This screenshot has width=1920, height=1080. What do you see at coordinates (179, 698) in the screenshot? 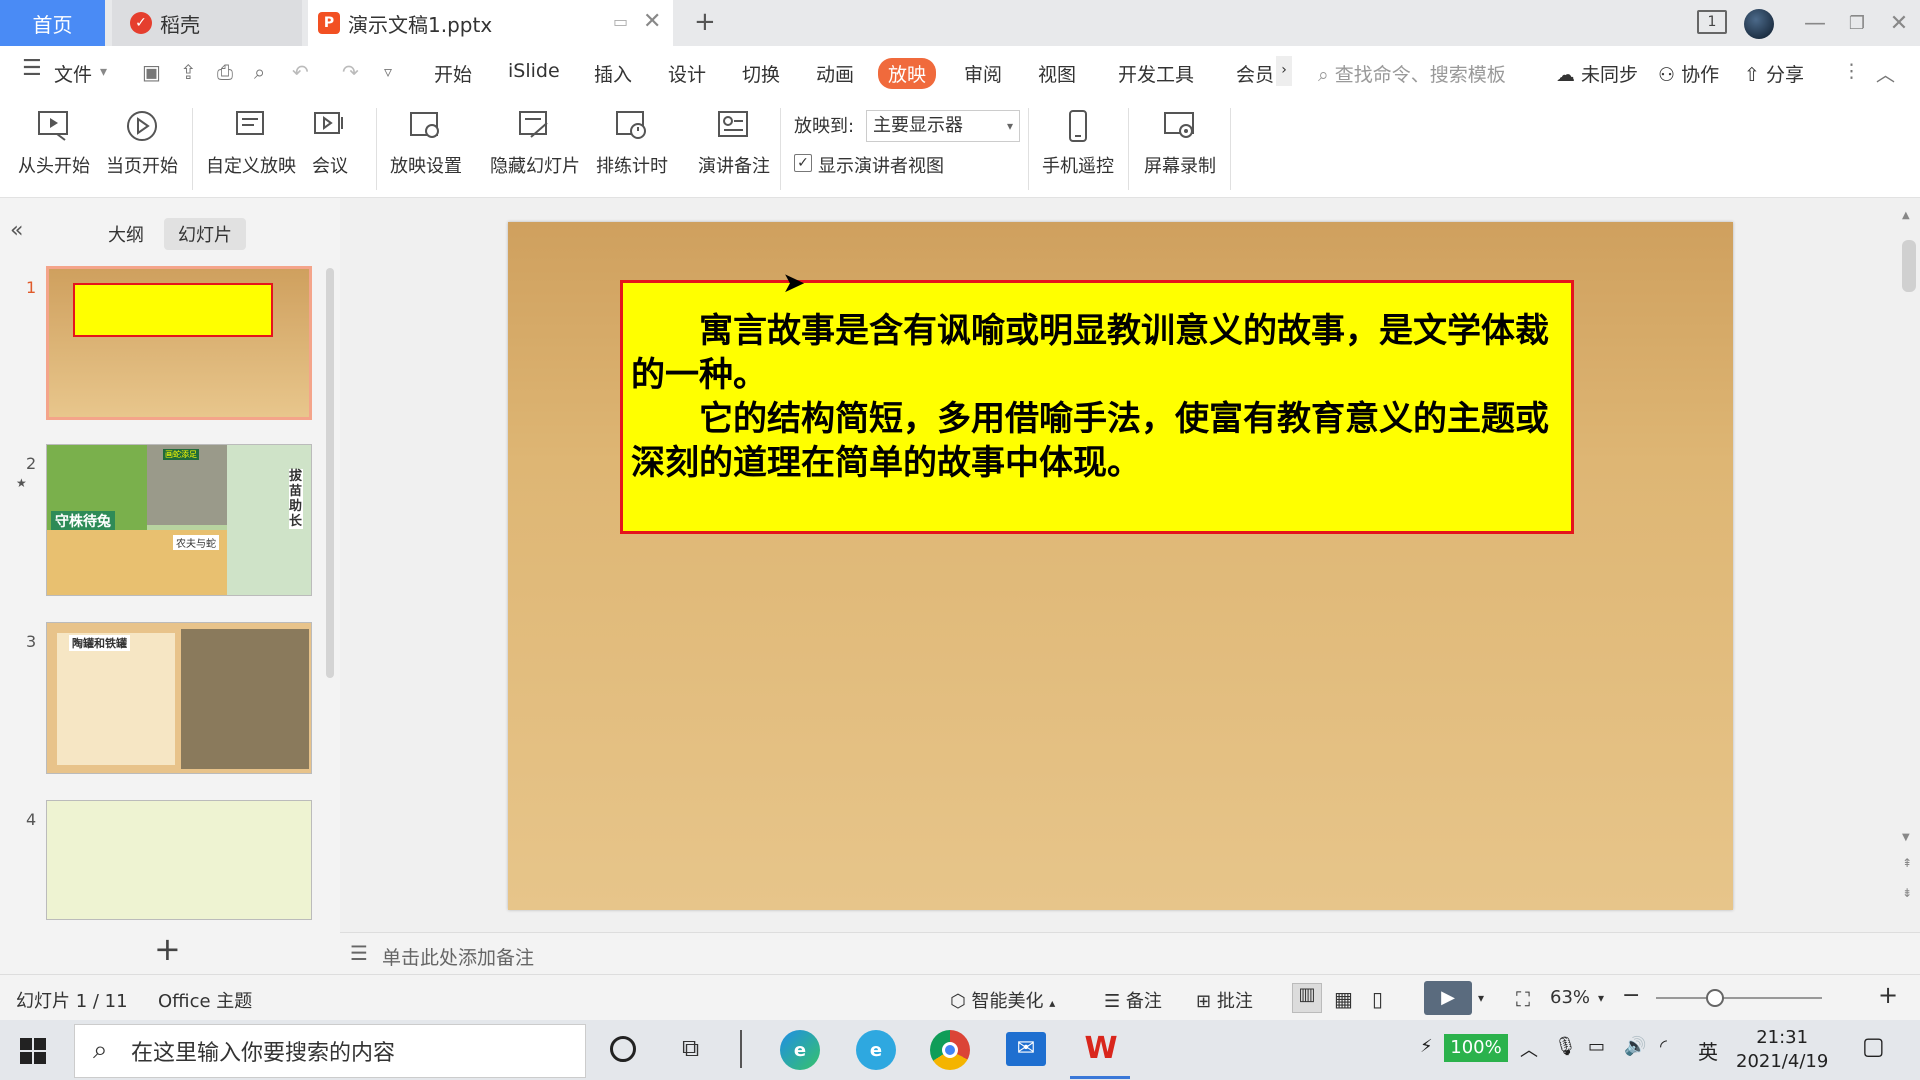
I see `slide-thumbnail-3: 陶罐和铁罐` at bounding box center [179, 698].